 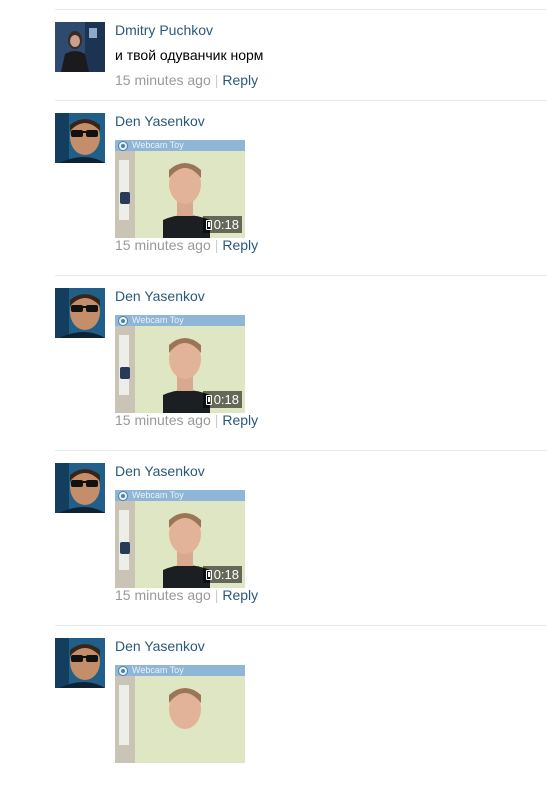 I want to click on comment-author-link: Dmitry Puchkov, so click(x=164, y=30).